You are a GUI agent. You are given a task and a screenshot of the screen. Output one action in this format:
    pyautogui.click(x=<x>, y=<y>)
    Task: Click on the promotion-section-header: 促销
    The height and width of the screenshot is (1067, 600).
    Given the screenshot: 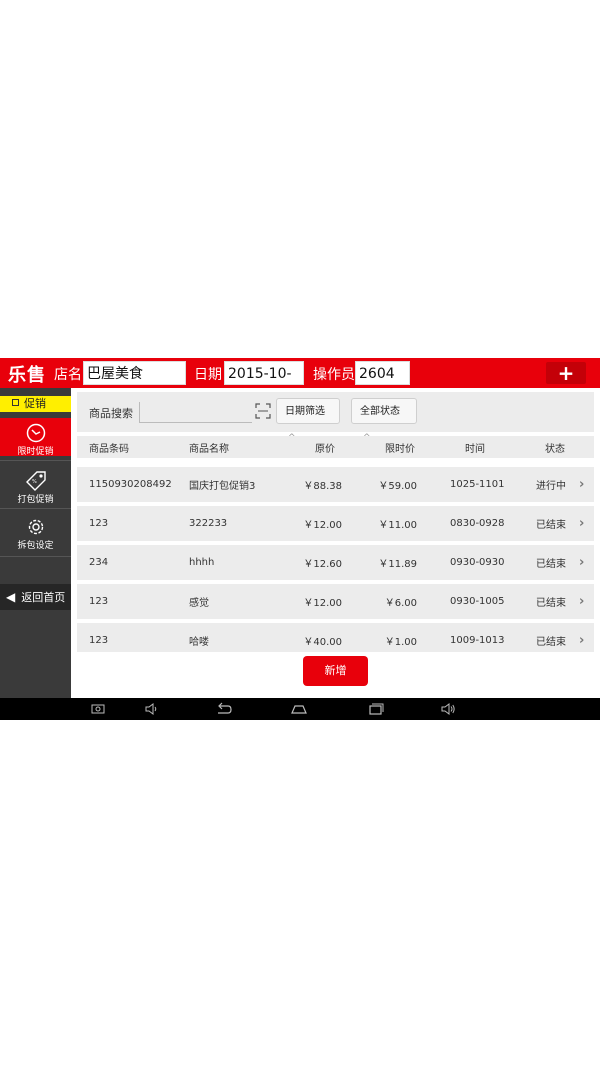 What is the action you would take?
    pyautogui.click(x=35, y=404)
    